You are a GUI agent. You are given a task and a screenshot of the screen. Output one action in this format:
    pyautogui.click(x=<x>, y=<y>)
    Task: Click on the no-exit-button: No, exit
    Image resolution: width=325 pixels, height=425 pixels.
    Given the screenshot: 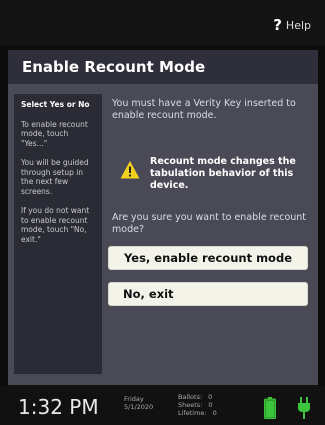 What is the action you would take?
    pyautogui.click(x=208, y=294)
    